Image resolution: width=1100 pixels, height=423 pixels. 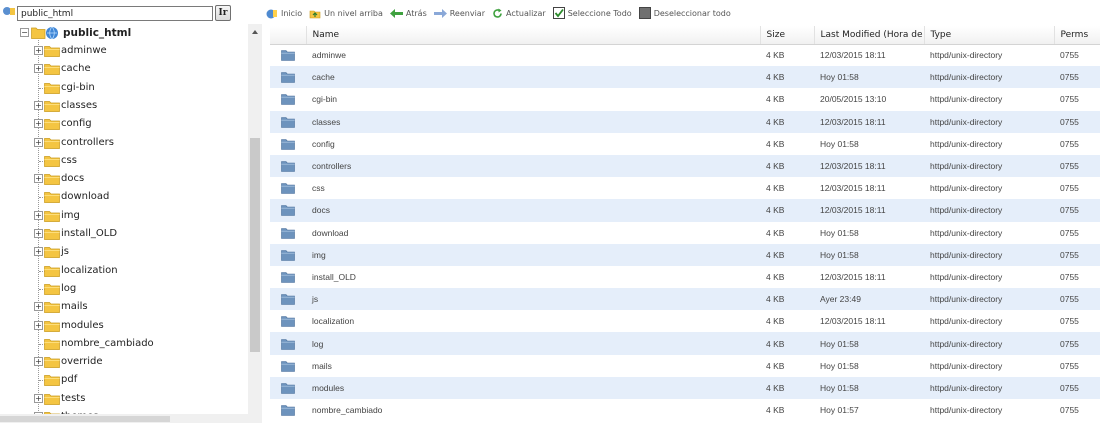 What do you see at coordinates (84, 50) in the screenshot?
I see `tree-item-label: adminwe` at bounding box center [84, 50].